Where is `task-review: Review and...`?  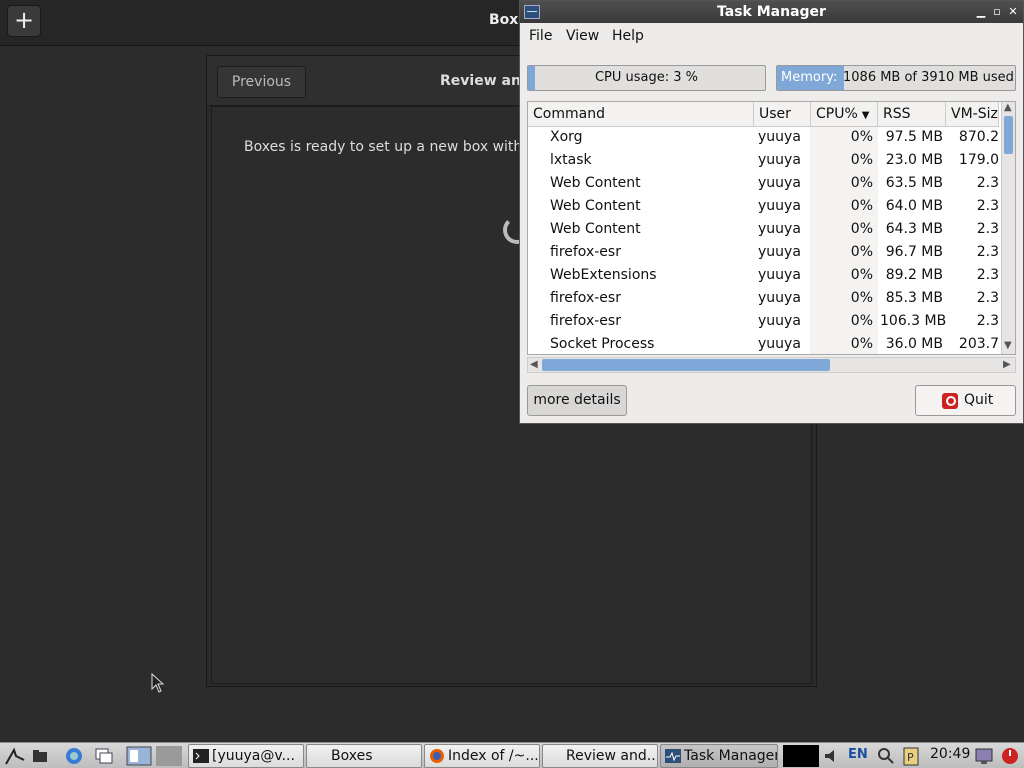 task-review: Review and... is located at coordinates (600, 756).